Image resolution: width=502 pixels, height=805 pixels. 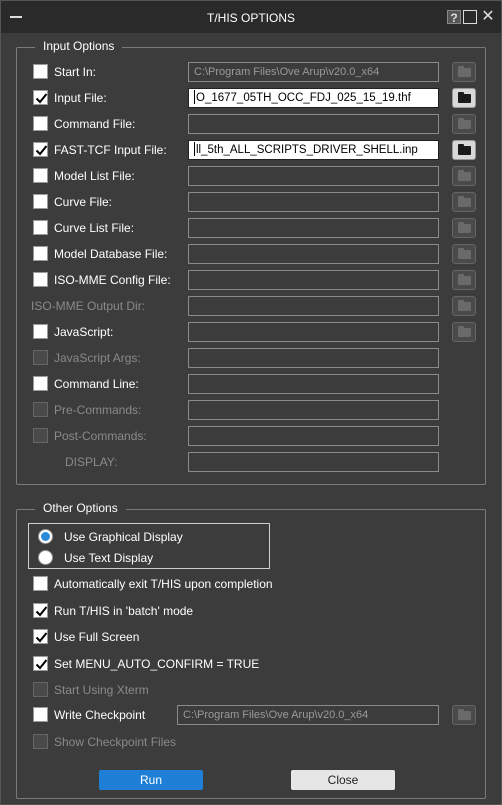 What do you see at coordinates (313, 410) in the screenshot?
I see `pre-commands-field` at bounding box center [313, 410].